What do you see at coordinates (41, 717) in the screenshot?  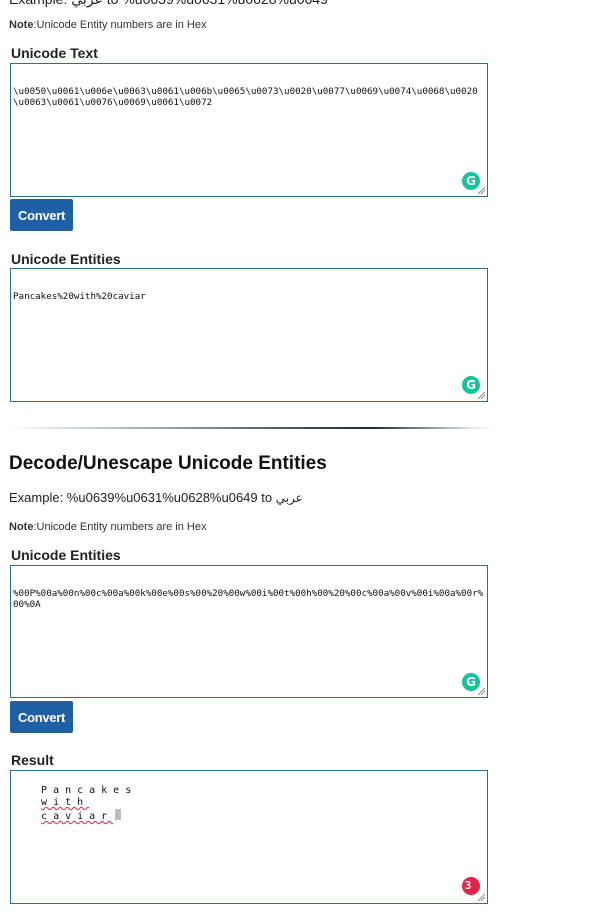 I see `convert-button-decode: Convert` at bounding box center [41, 717].